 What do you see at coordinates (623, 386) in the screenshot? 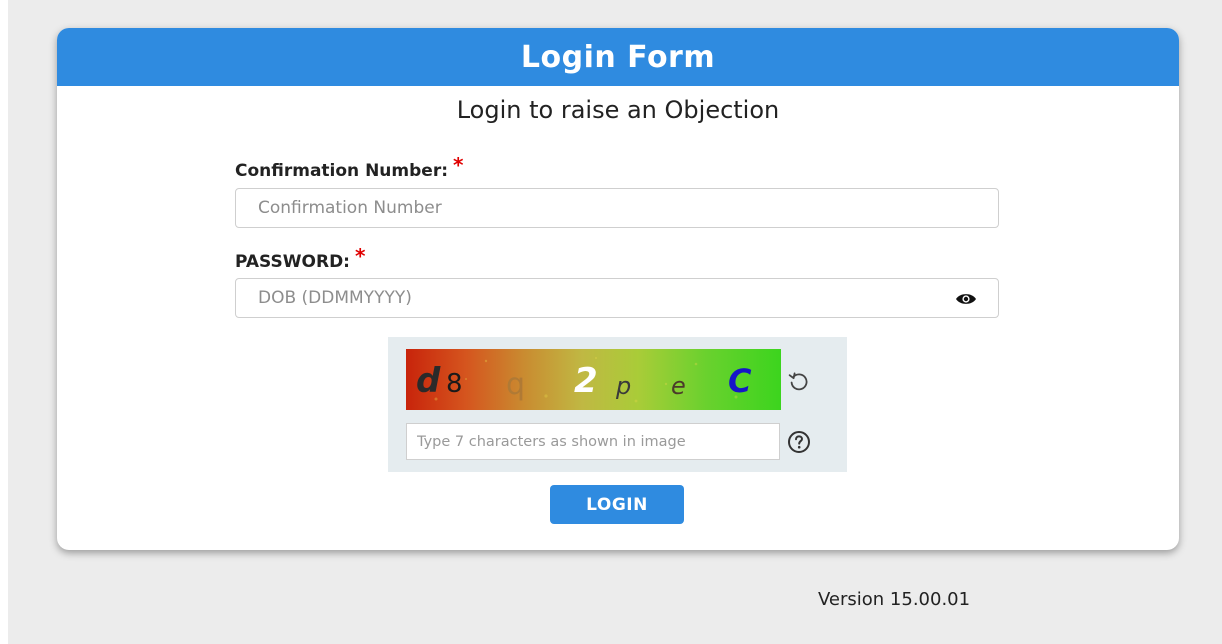
I see `captcha-char: p` at bounding box center [623, 386].